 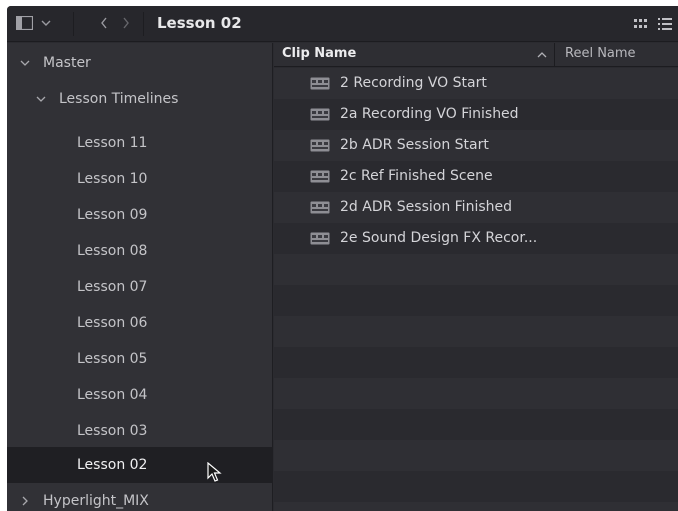 I want to click on sidebar-item-label: Lesson 04, so click(x=112, y=395).